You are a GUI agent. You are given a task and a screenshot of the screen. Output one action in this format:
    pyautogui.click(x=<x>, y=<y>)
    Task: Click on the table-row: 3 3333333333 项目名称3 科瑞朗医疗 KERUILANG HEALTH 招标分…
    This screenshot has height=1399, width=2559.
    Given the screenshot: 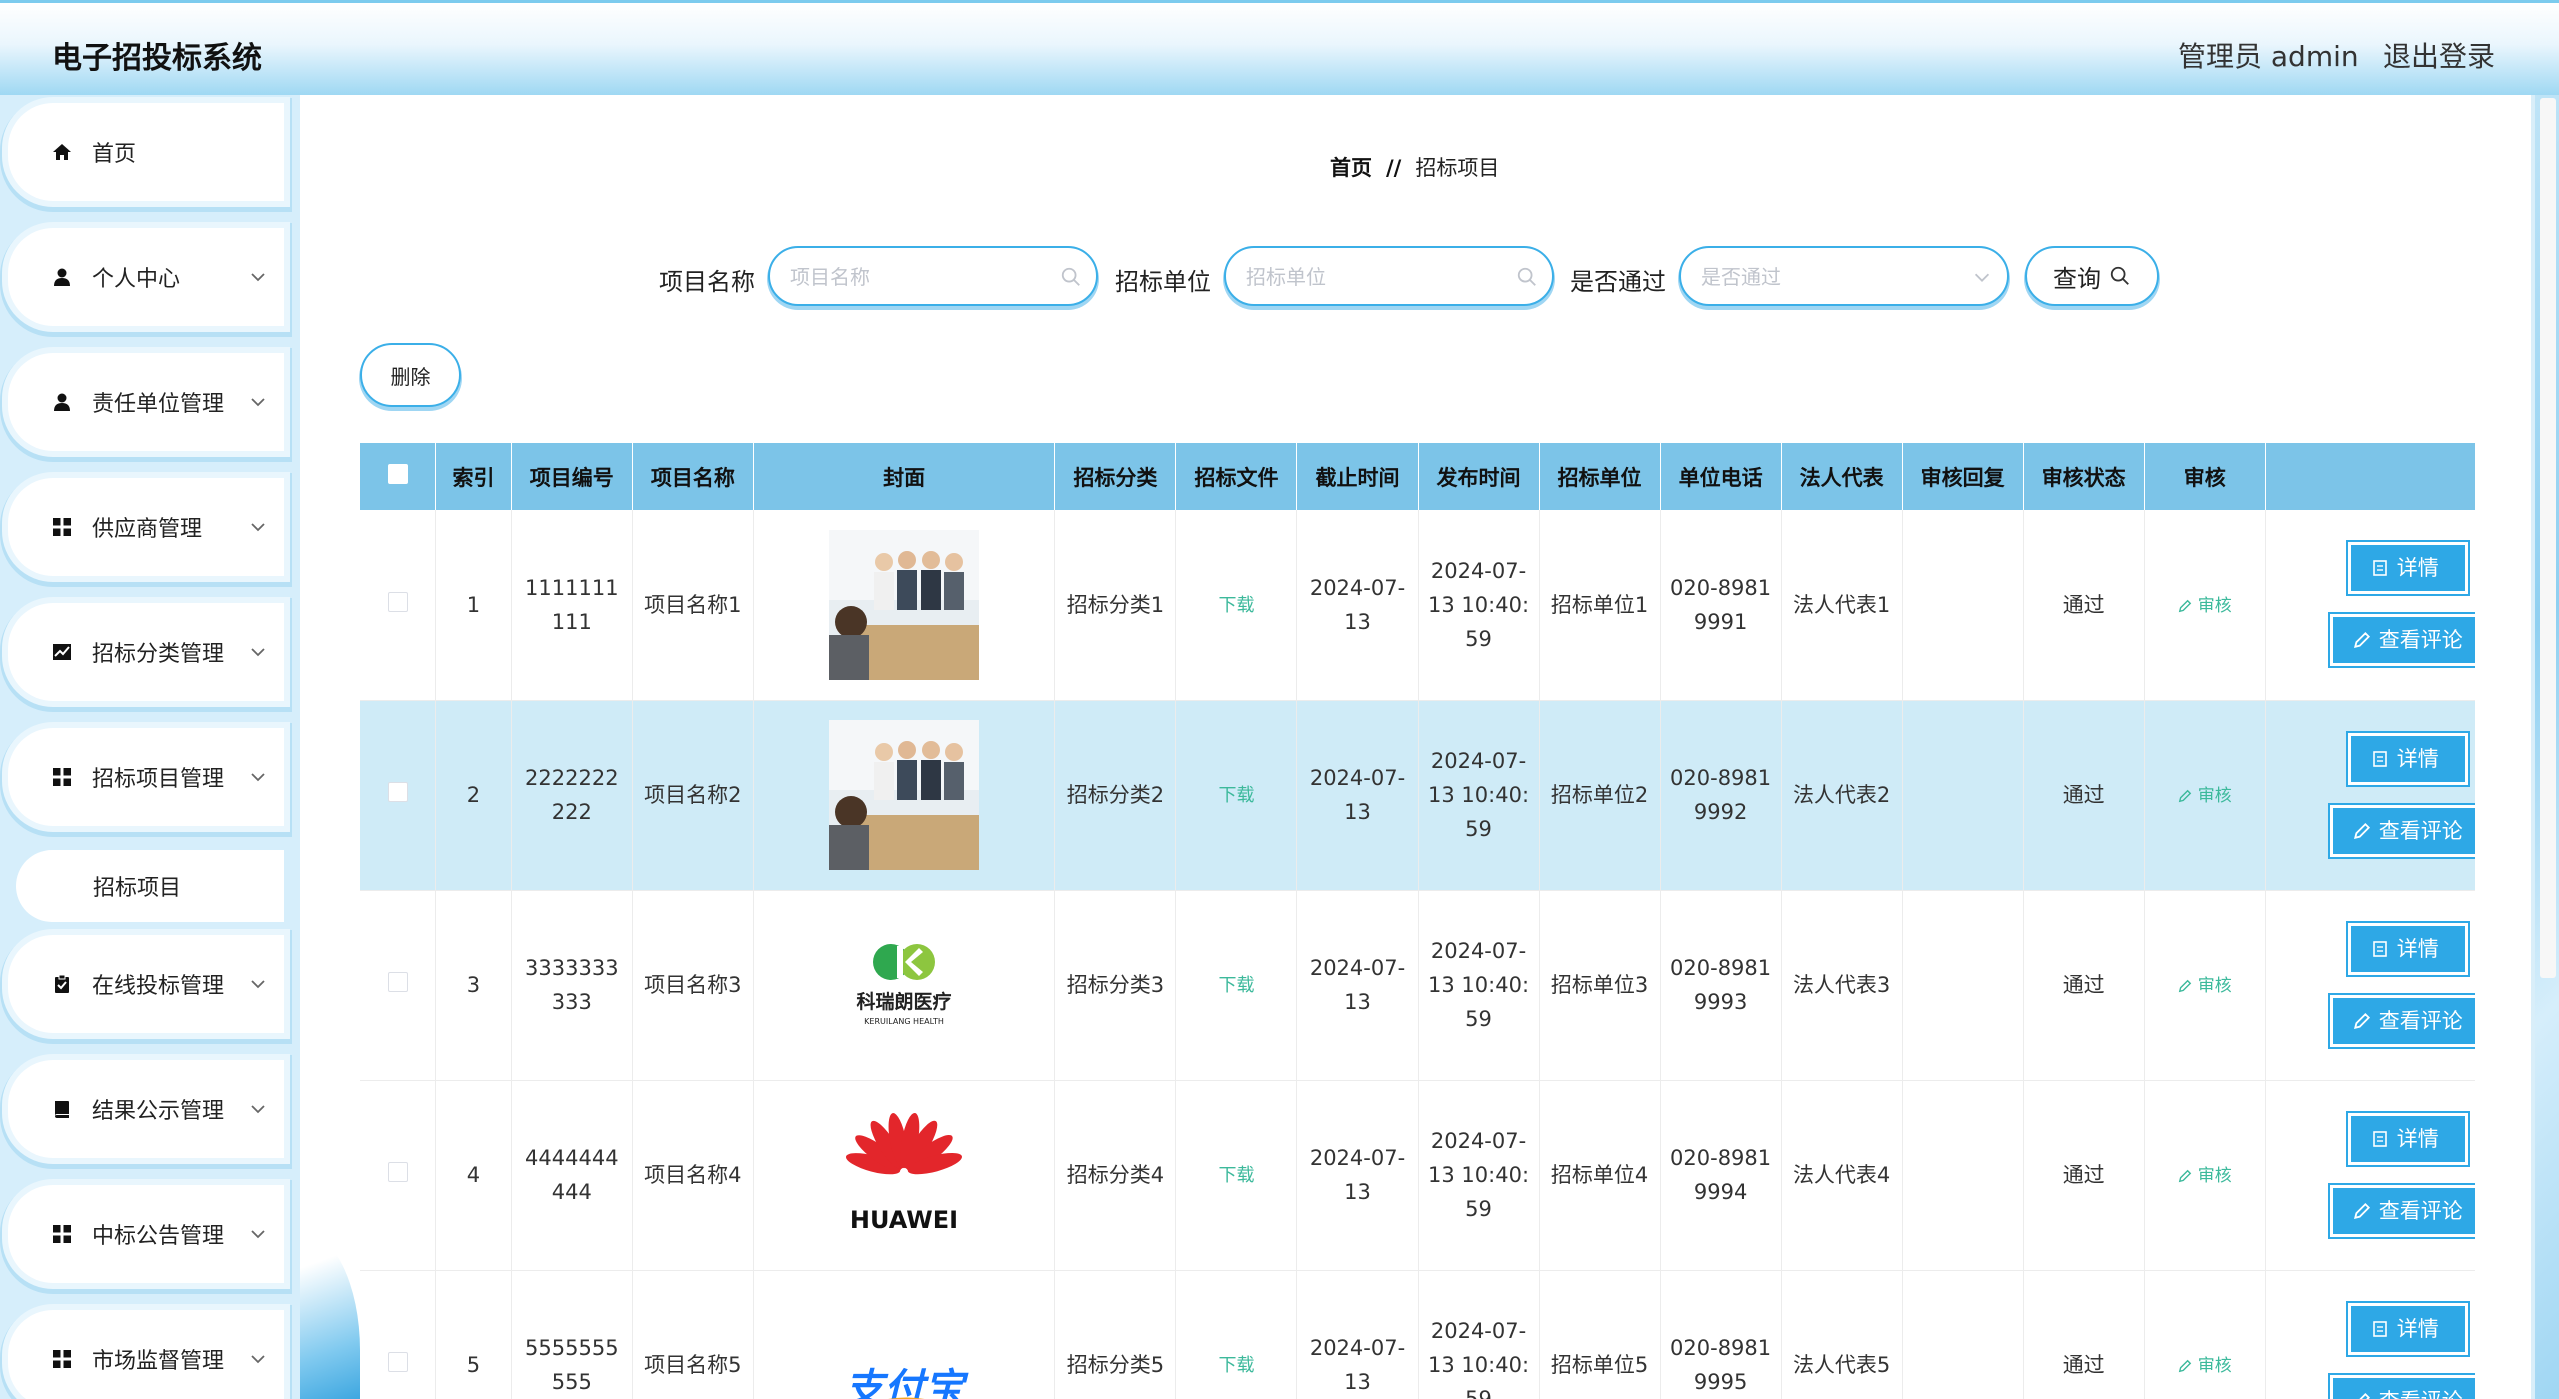 What is the action you would take?
    pyautogui.click(x=1417, y=985)
    